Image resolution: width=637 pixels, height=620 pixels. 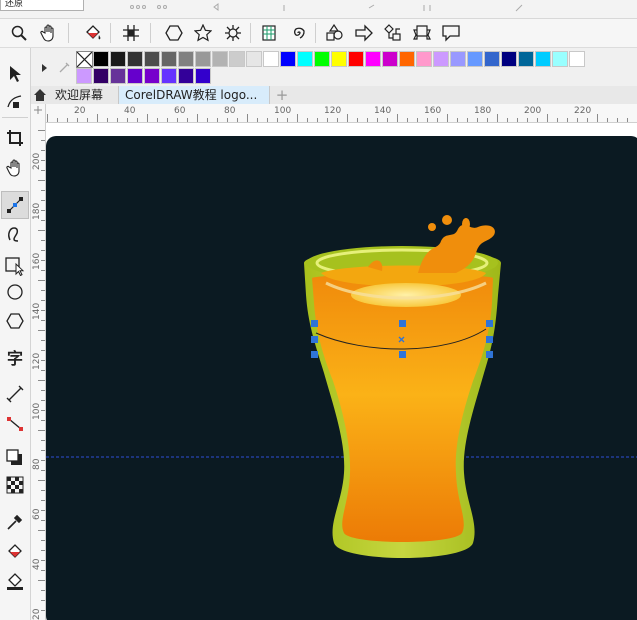 What do you see at coordinates (15, 394) in the screenshot?
I see `dimension-tool-icon` at bounding box center [15, 394].